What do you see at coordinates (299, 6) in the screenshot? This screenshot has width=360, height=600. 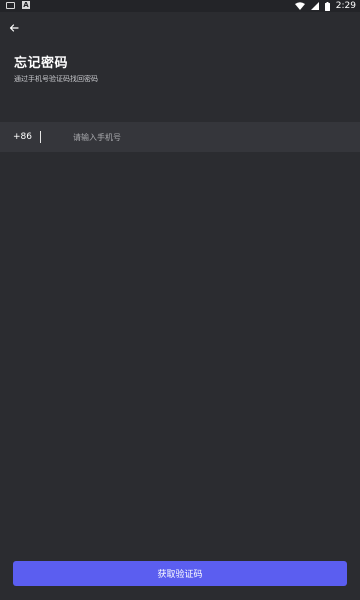 I see `wifi-icon` at bounding box center [299, 6].